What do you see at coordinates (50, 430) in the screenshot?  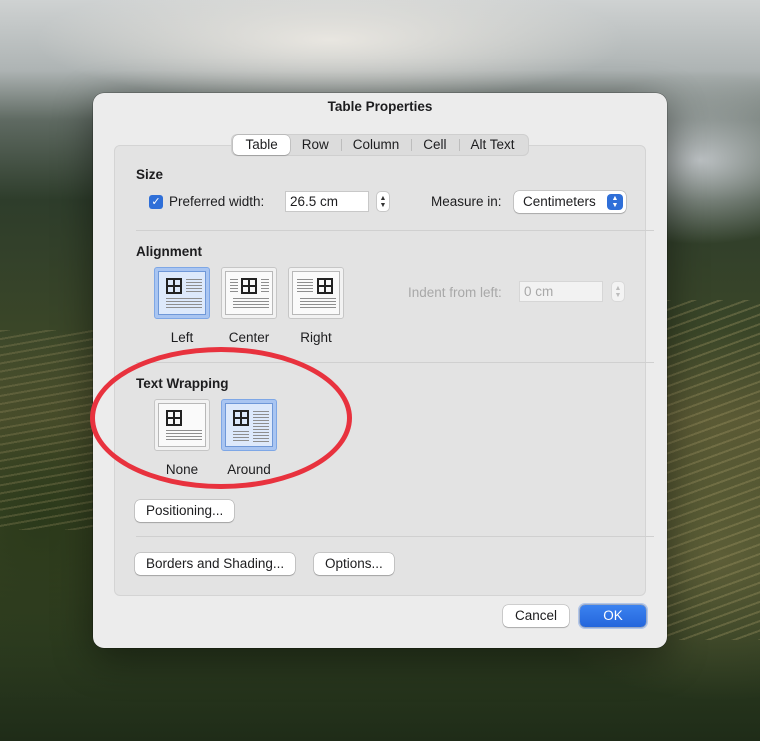 I see `background-vineyard-rows-left` at bounding box center [50, 430].